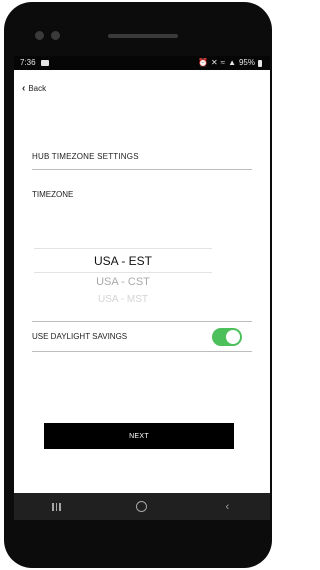  Describe the element at coordinates (85, 156) in the screenshot. I see `section-title: HUB TIMEZONE SETTINGS` at that location.